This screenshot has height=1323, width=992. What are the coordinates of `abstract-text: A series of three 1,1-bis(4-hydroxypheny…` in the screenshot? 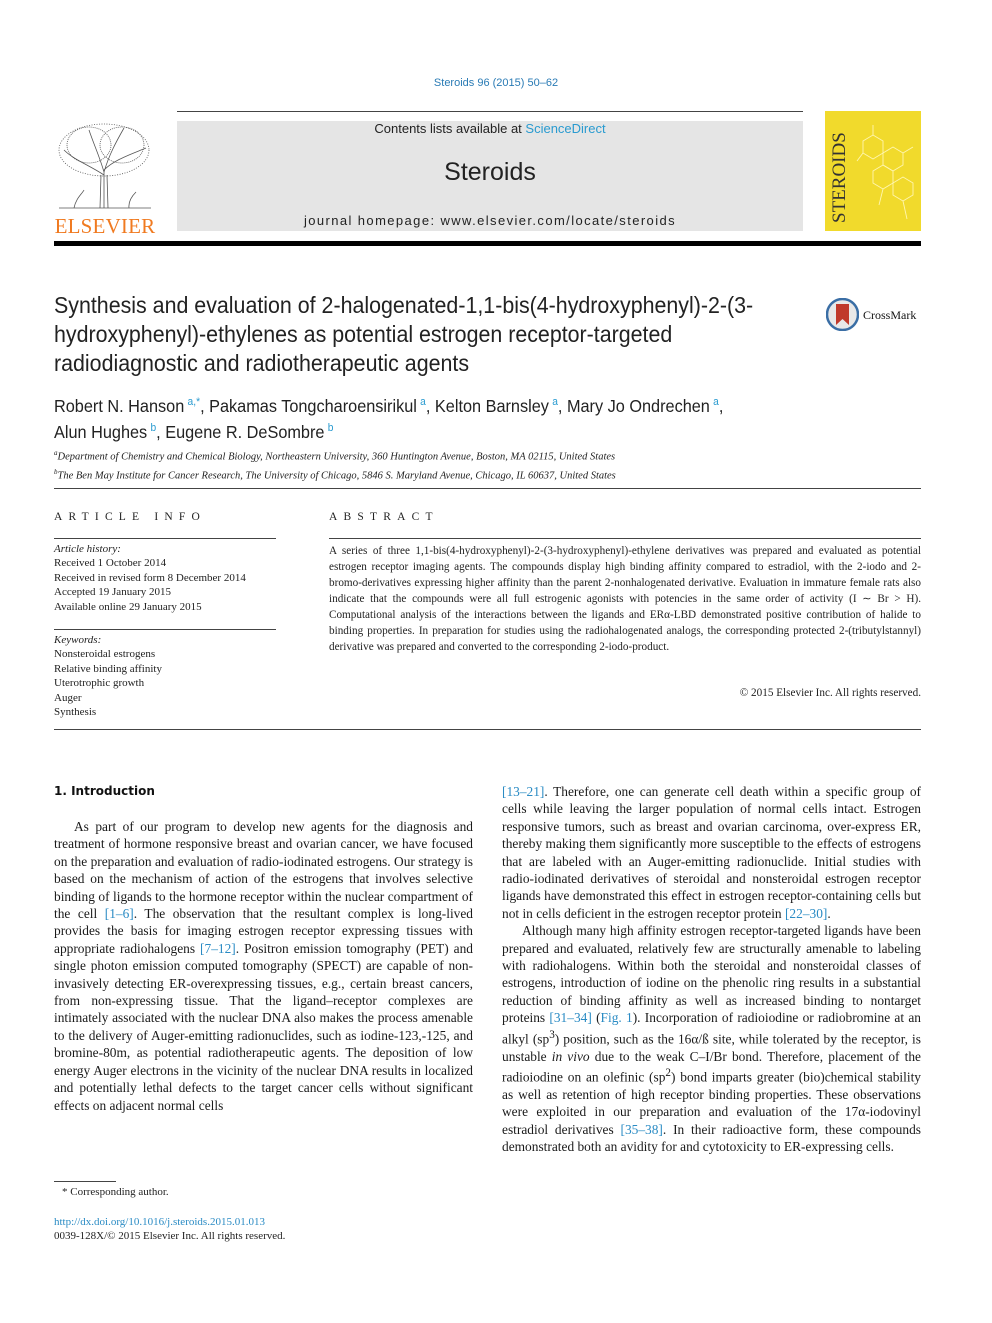 It's located at (625, 599).